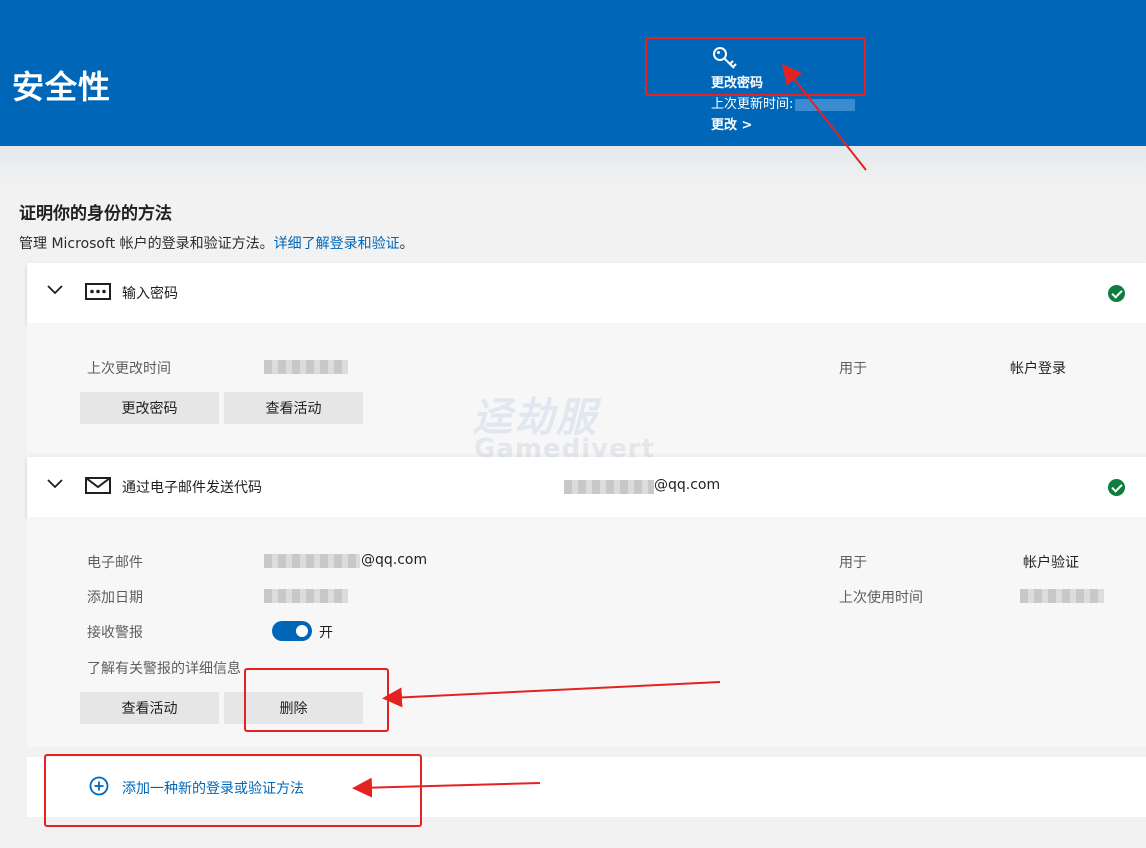 This screenshot has height=848, width=1146. I want to click on change-password-title: 更改密码, so click(783, 81).